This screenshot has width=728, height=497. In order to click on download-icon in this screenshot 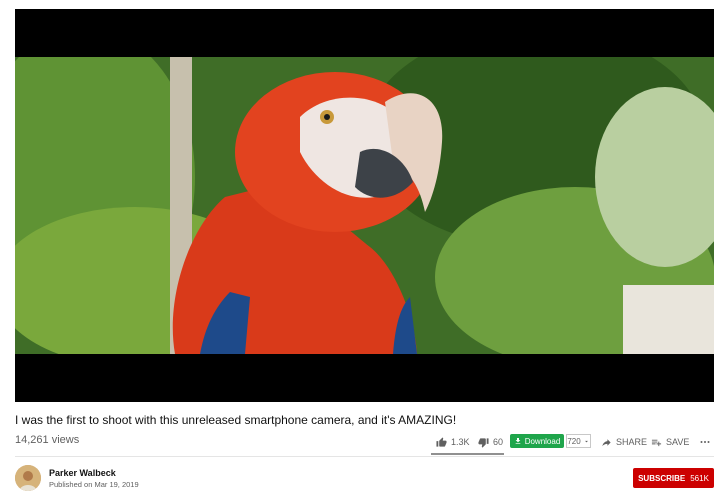, I will do `click(518, 441)`.